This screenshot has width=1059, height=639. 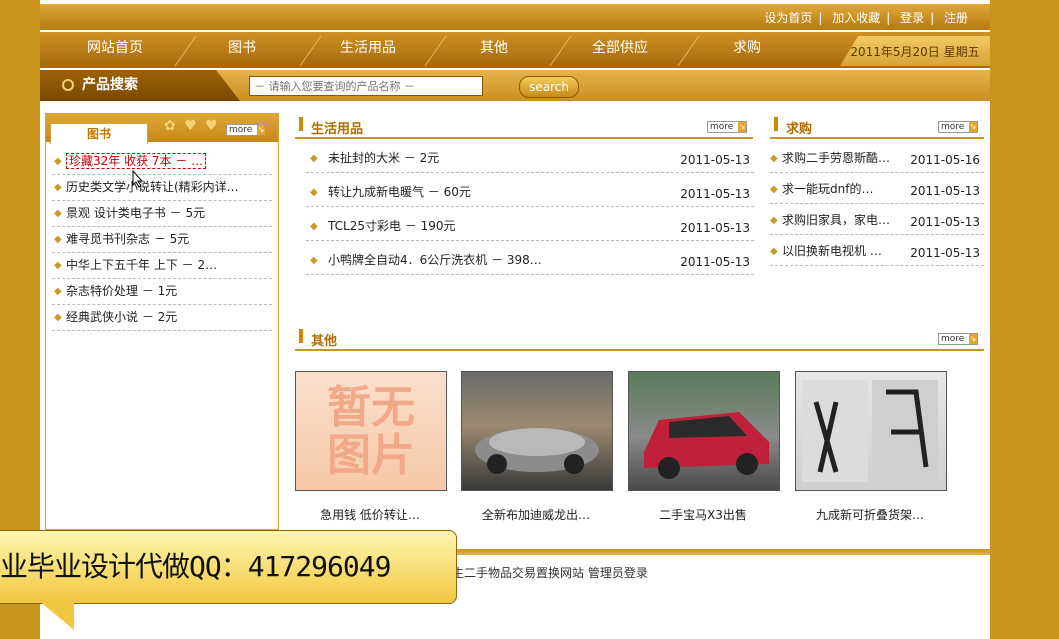 I want to click on nav-home: 网站首页, so click(x=115, y=50).